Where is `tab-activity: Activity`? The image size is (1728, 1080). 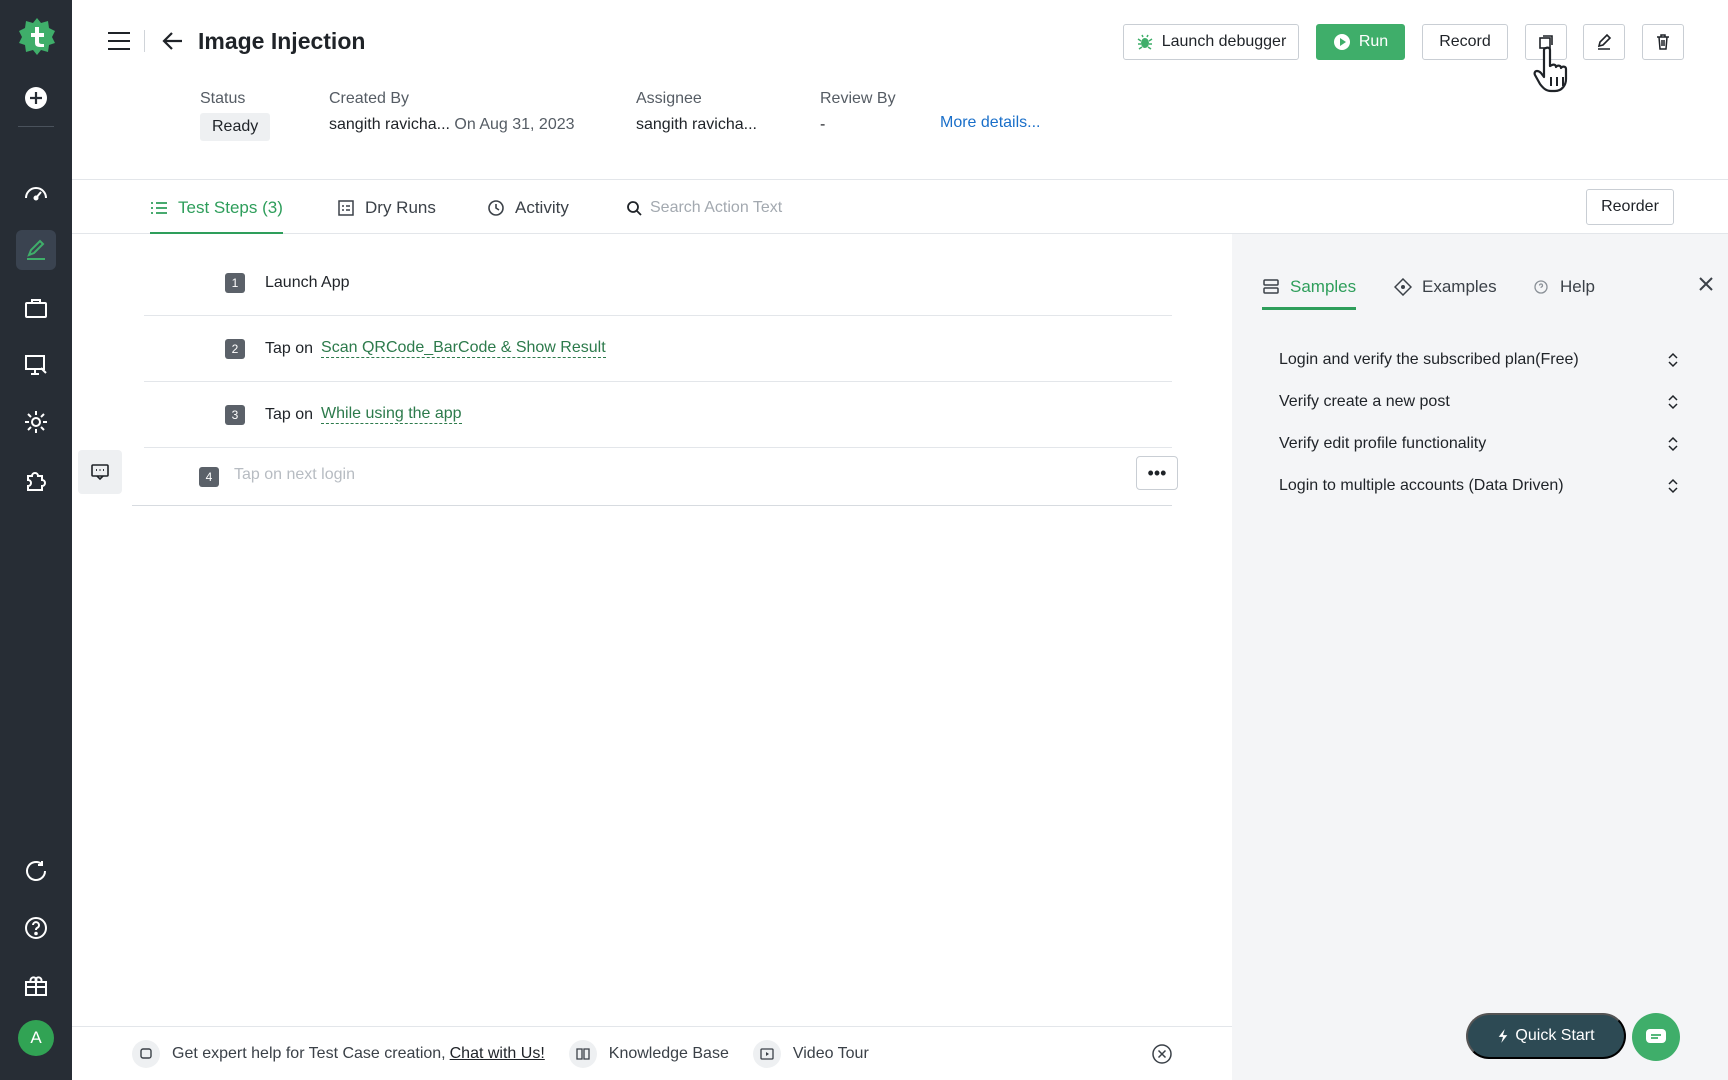
tab-activity: Activity is located at coordinates (528, 207).